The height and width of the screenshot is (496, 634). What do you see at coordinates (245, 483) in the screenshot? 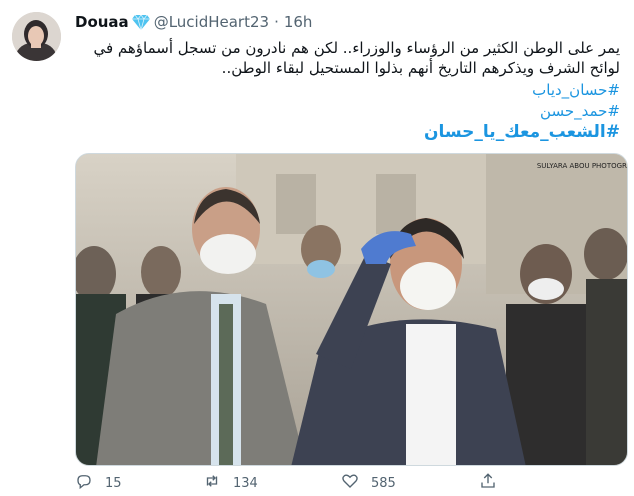
I see `retweet-count: 134` at bounding box center [245, 483].